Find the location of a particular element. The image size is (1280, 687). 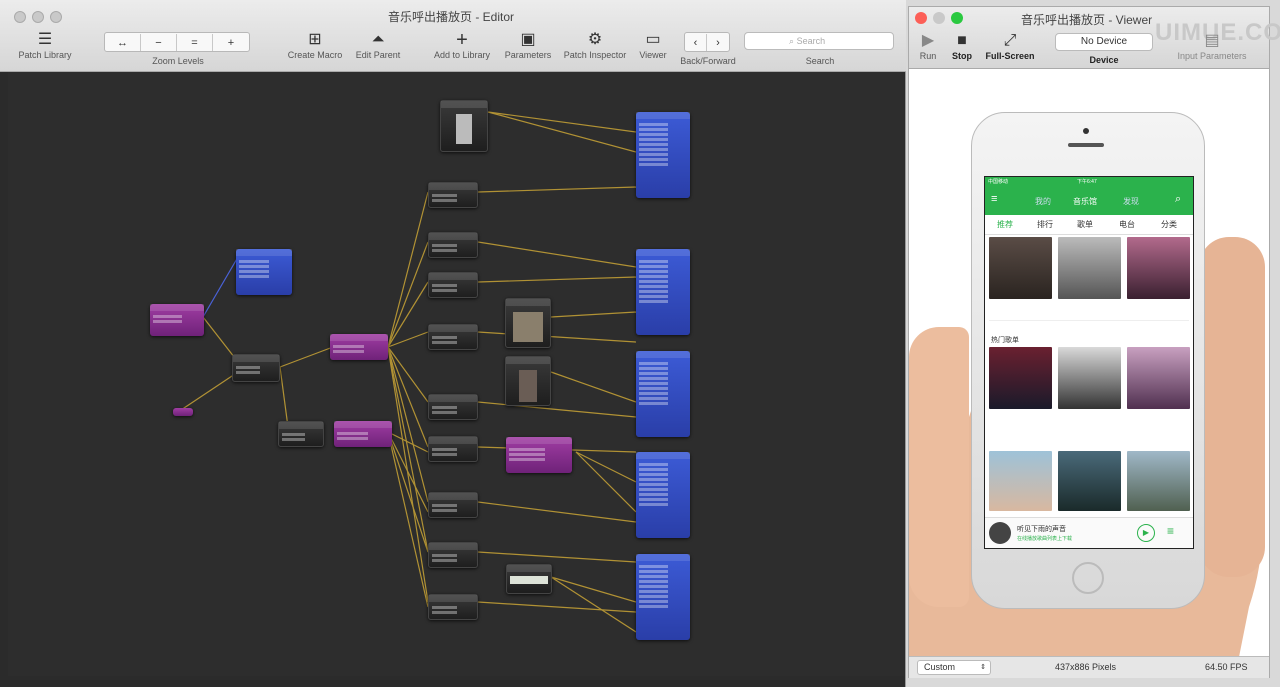

size-select: Custom ⇕ is located at coordinates (954, 667).